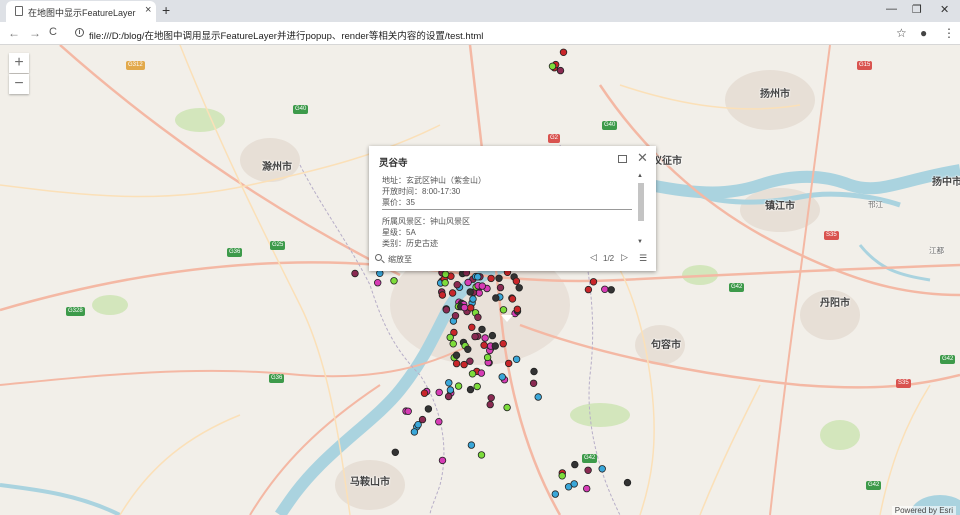 This screenshot has height=515, width=960. I want to click on new-tab-button: +, so click(166, 10).